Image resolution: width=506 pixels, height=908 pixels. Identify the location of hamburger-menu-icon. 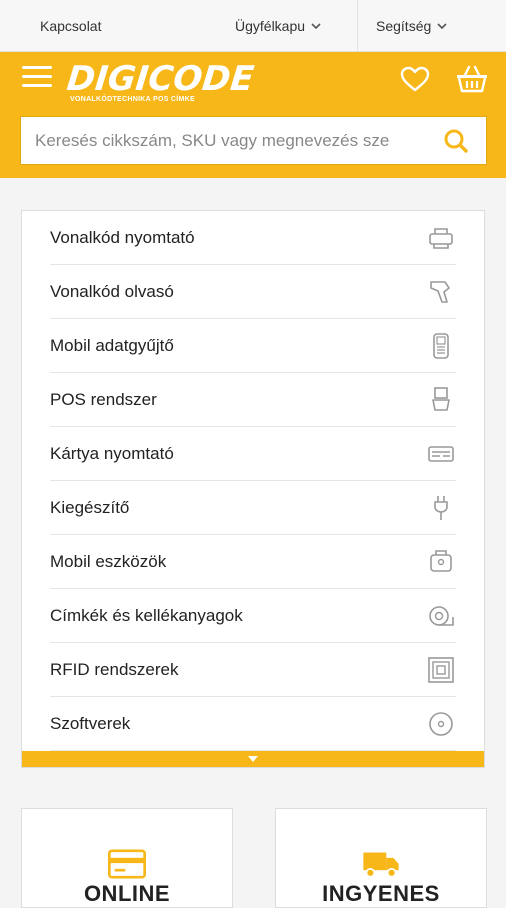
(37, 77).